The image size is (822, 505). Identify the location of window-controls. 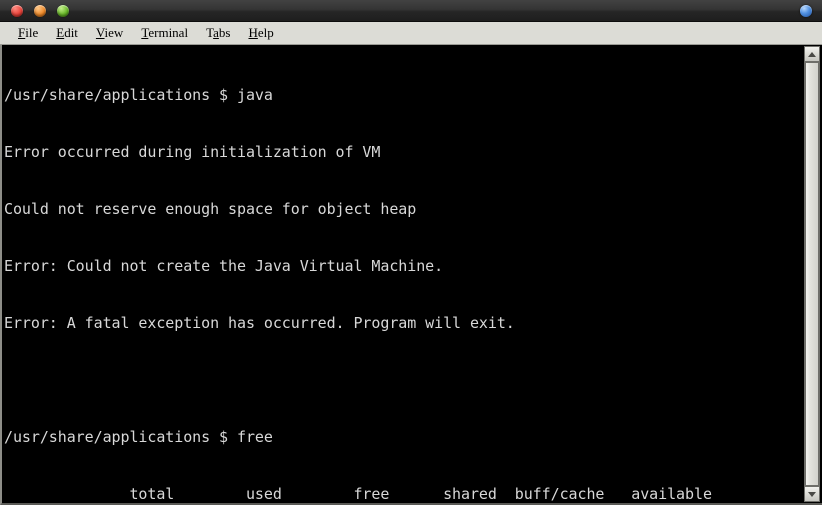
(40, 10).